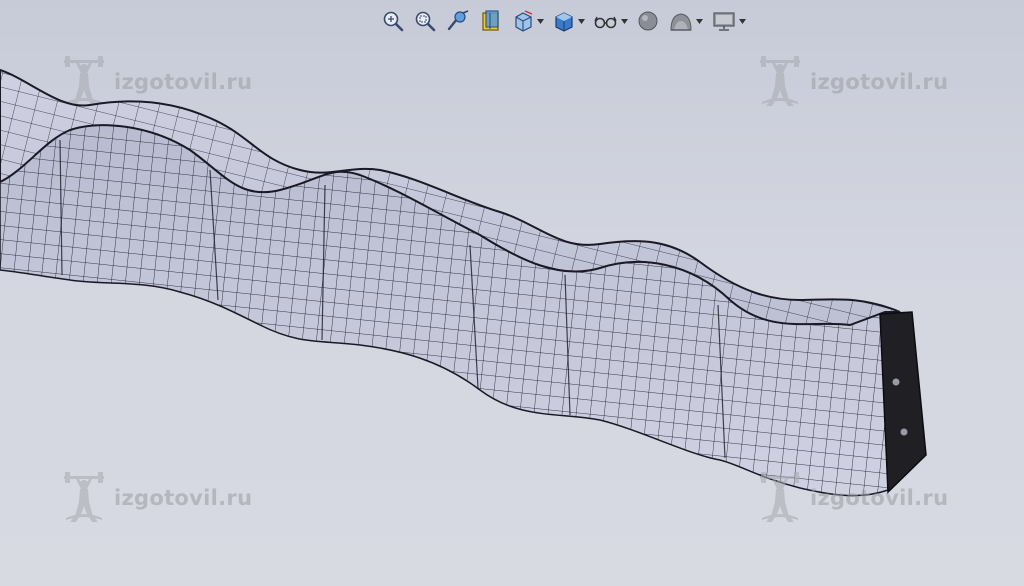  I want to click on edit-appearance-button, so click(648, 21).